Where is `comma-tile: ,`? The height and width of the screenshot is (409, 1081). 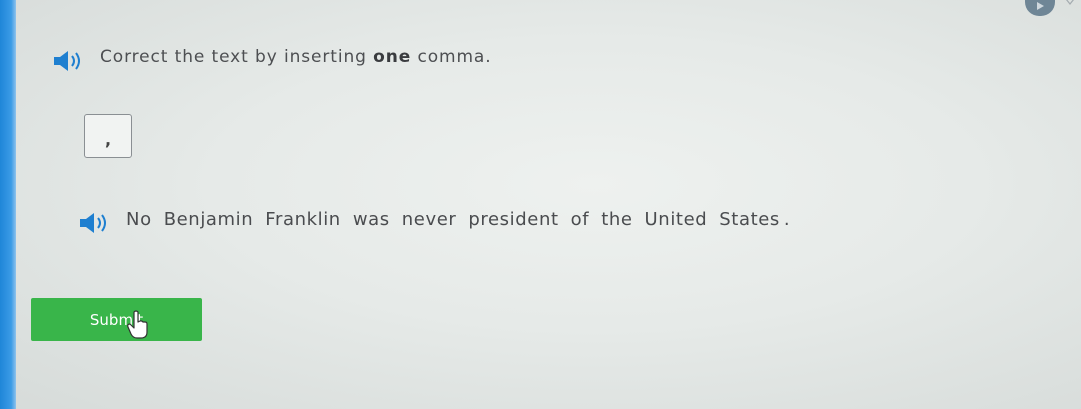
comma-tile: , is located at coordinates (108, 136).